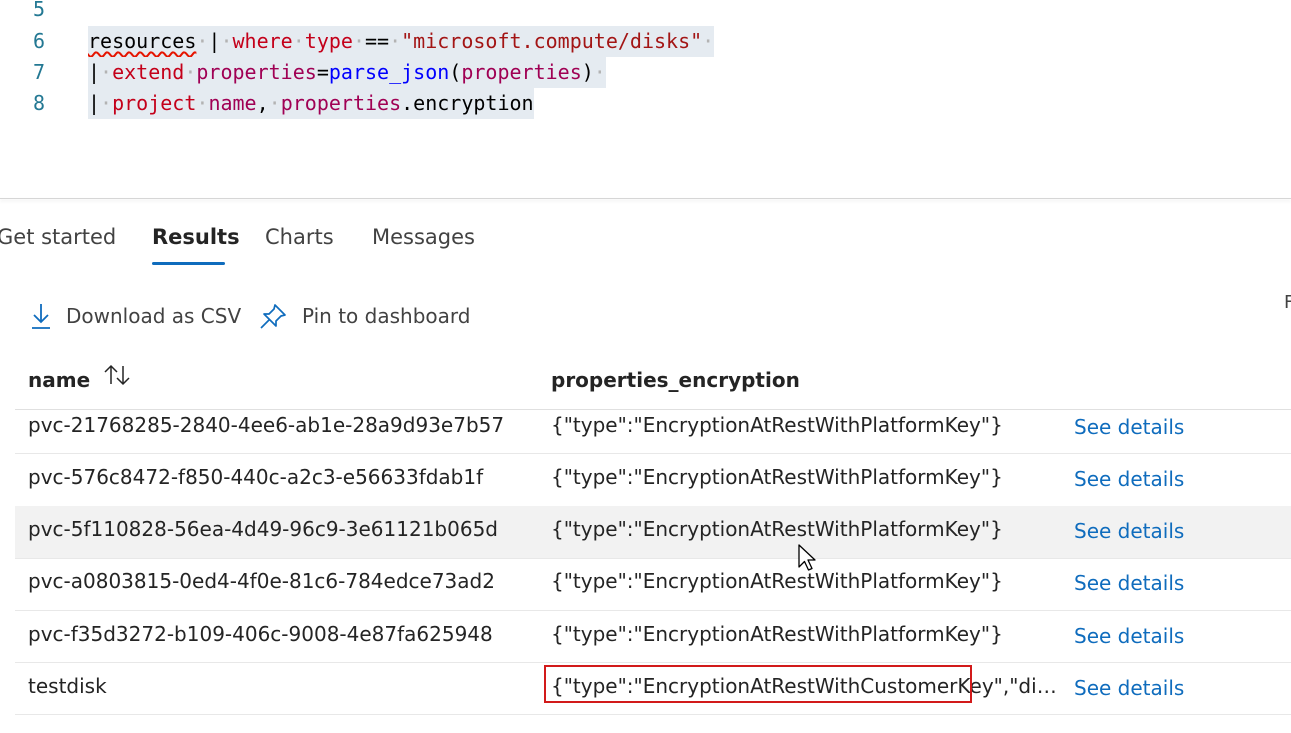 This screenshot has width=1291, height=733. What do you see at coordinates (262, 103) in the screenshot?
I see `token-comma: ,` at bounding box center [262, 103].